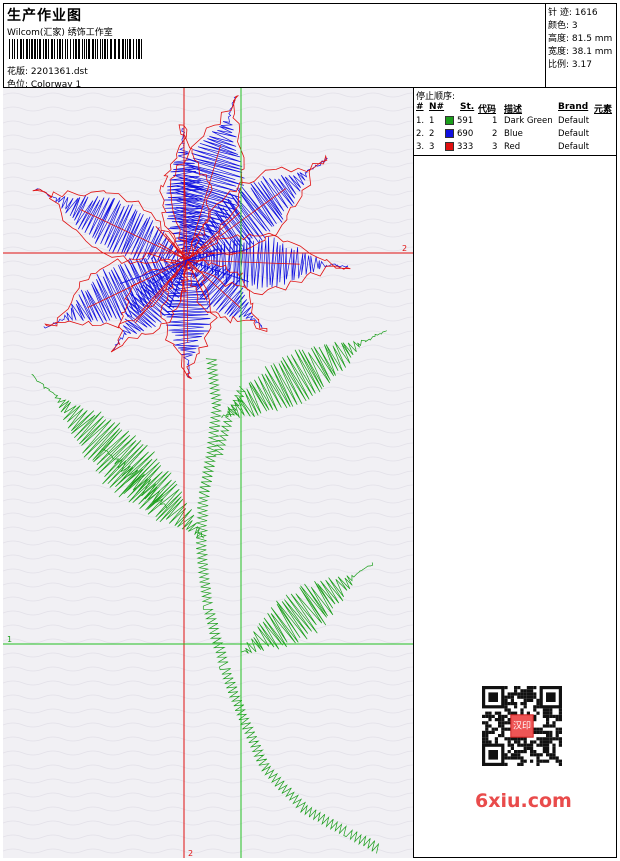  I want to click on col-header-needle: N#, so click(437, 107).